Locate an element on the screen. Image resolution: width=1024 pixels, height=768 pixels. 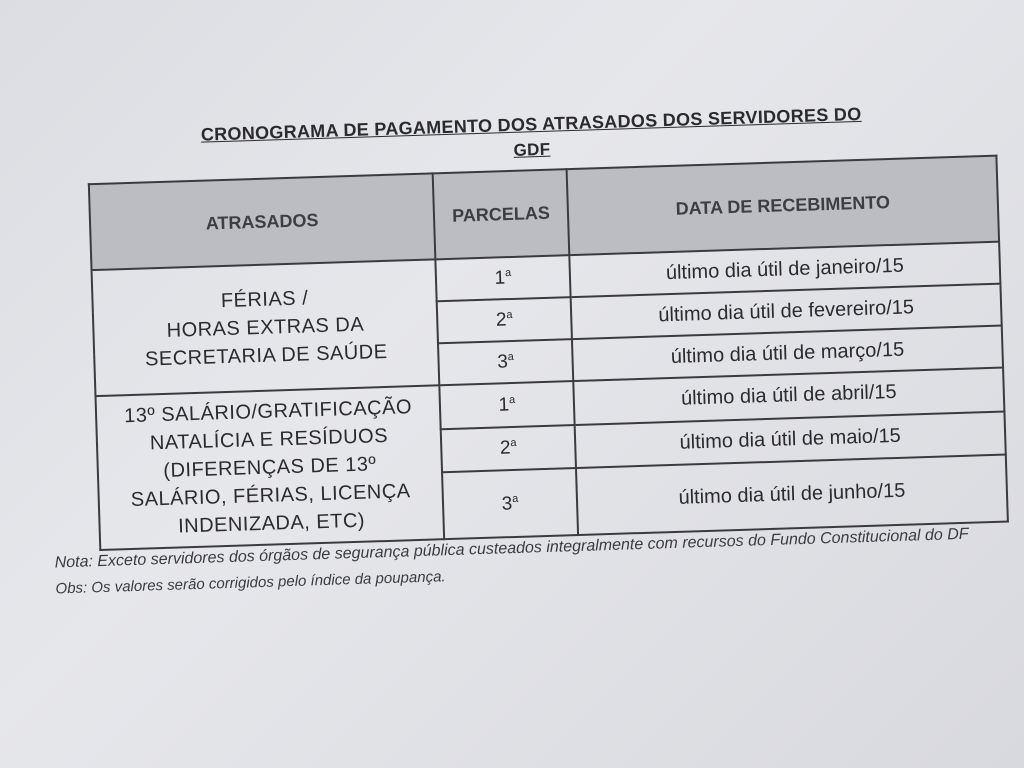
header-data-recebimento: DATA DE RECEBIMENTO is located at coordinates (783, 205).